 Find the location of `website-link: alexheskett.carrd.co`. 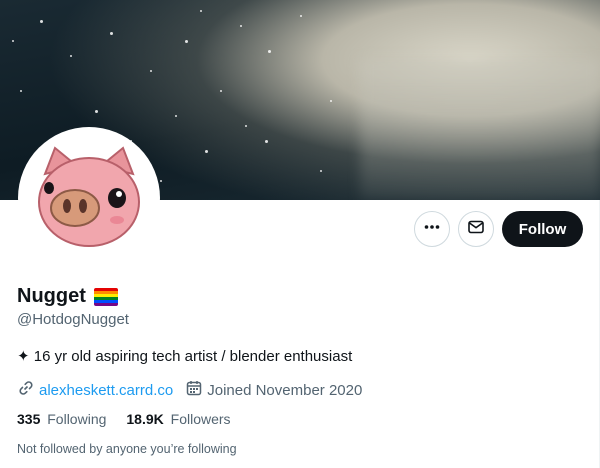

website-link: alexheskett.carrd.co is located at coordinates (106, 390).